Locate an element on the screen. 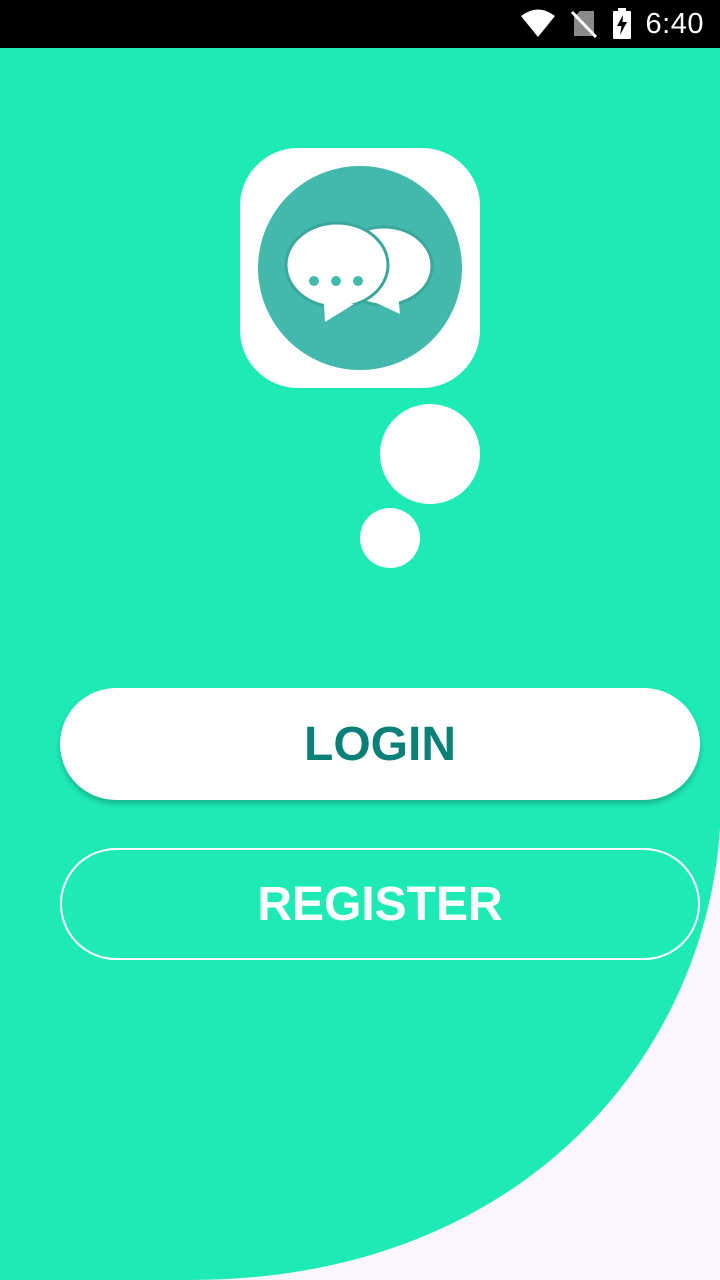 This screenshot has width=720, height=1280. app-logo is located at coordinates (360, 268).